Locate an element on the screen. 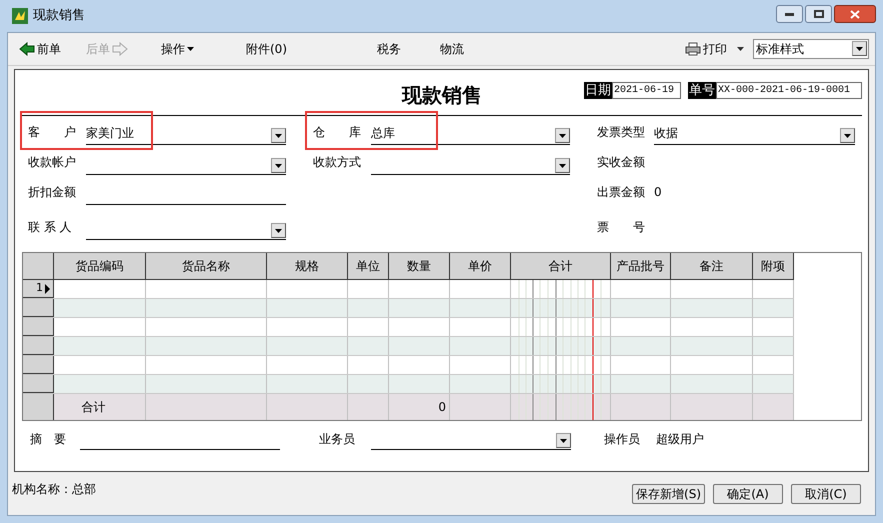  column-header: 数量 is located at coordinates (419, 266).